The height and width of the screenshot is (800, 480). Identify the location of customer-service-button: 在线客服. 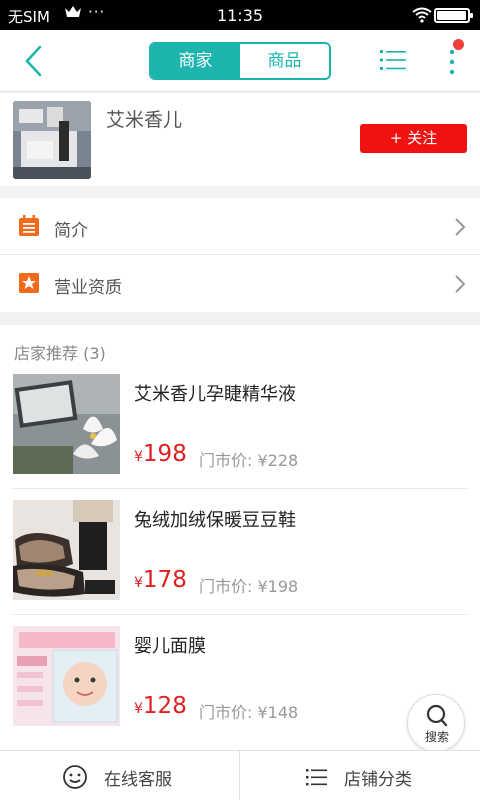
(120, 775).